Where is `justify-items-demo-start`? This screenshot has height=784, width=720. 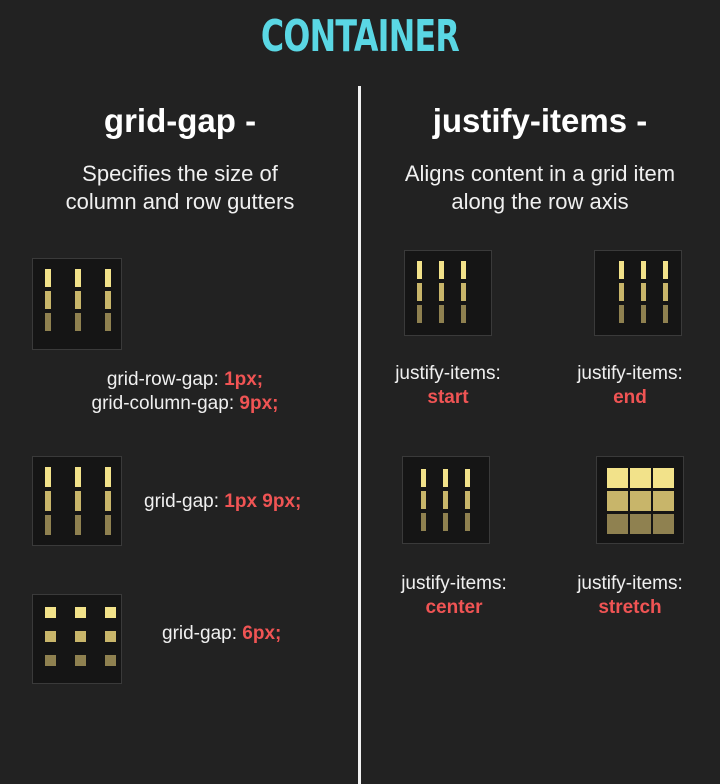
justify-items-demo-start is located at coordinates (448, 293).